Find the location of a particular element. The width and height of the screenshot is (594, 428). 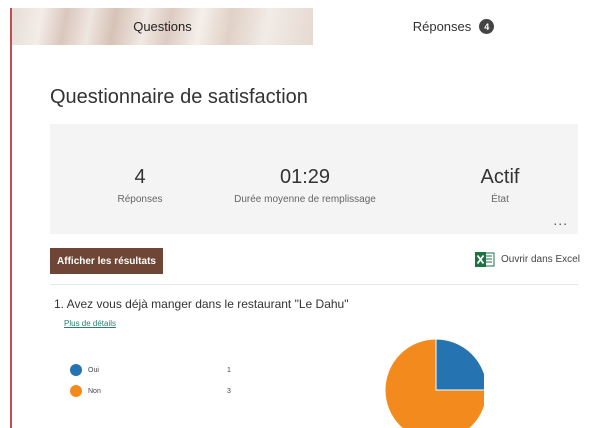

show-results-button: Afficher les résultats is located at coordinates (106, 261).